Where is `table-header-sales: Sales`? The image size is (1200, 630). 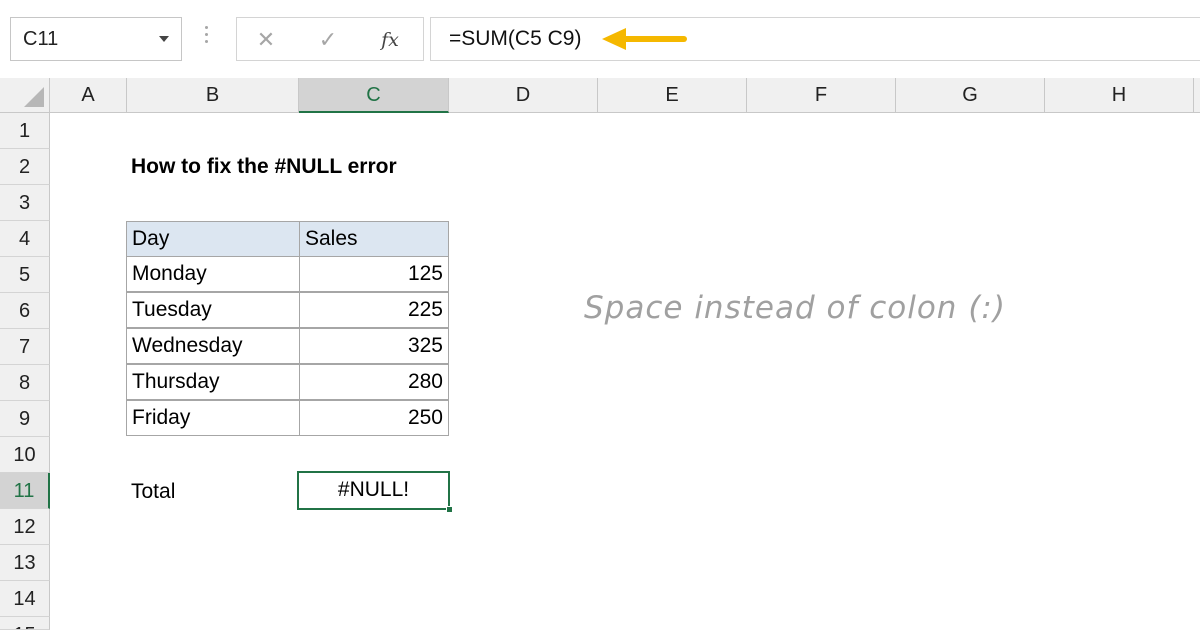 table-header-sales: Sales is located at coordinates (374, 239).